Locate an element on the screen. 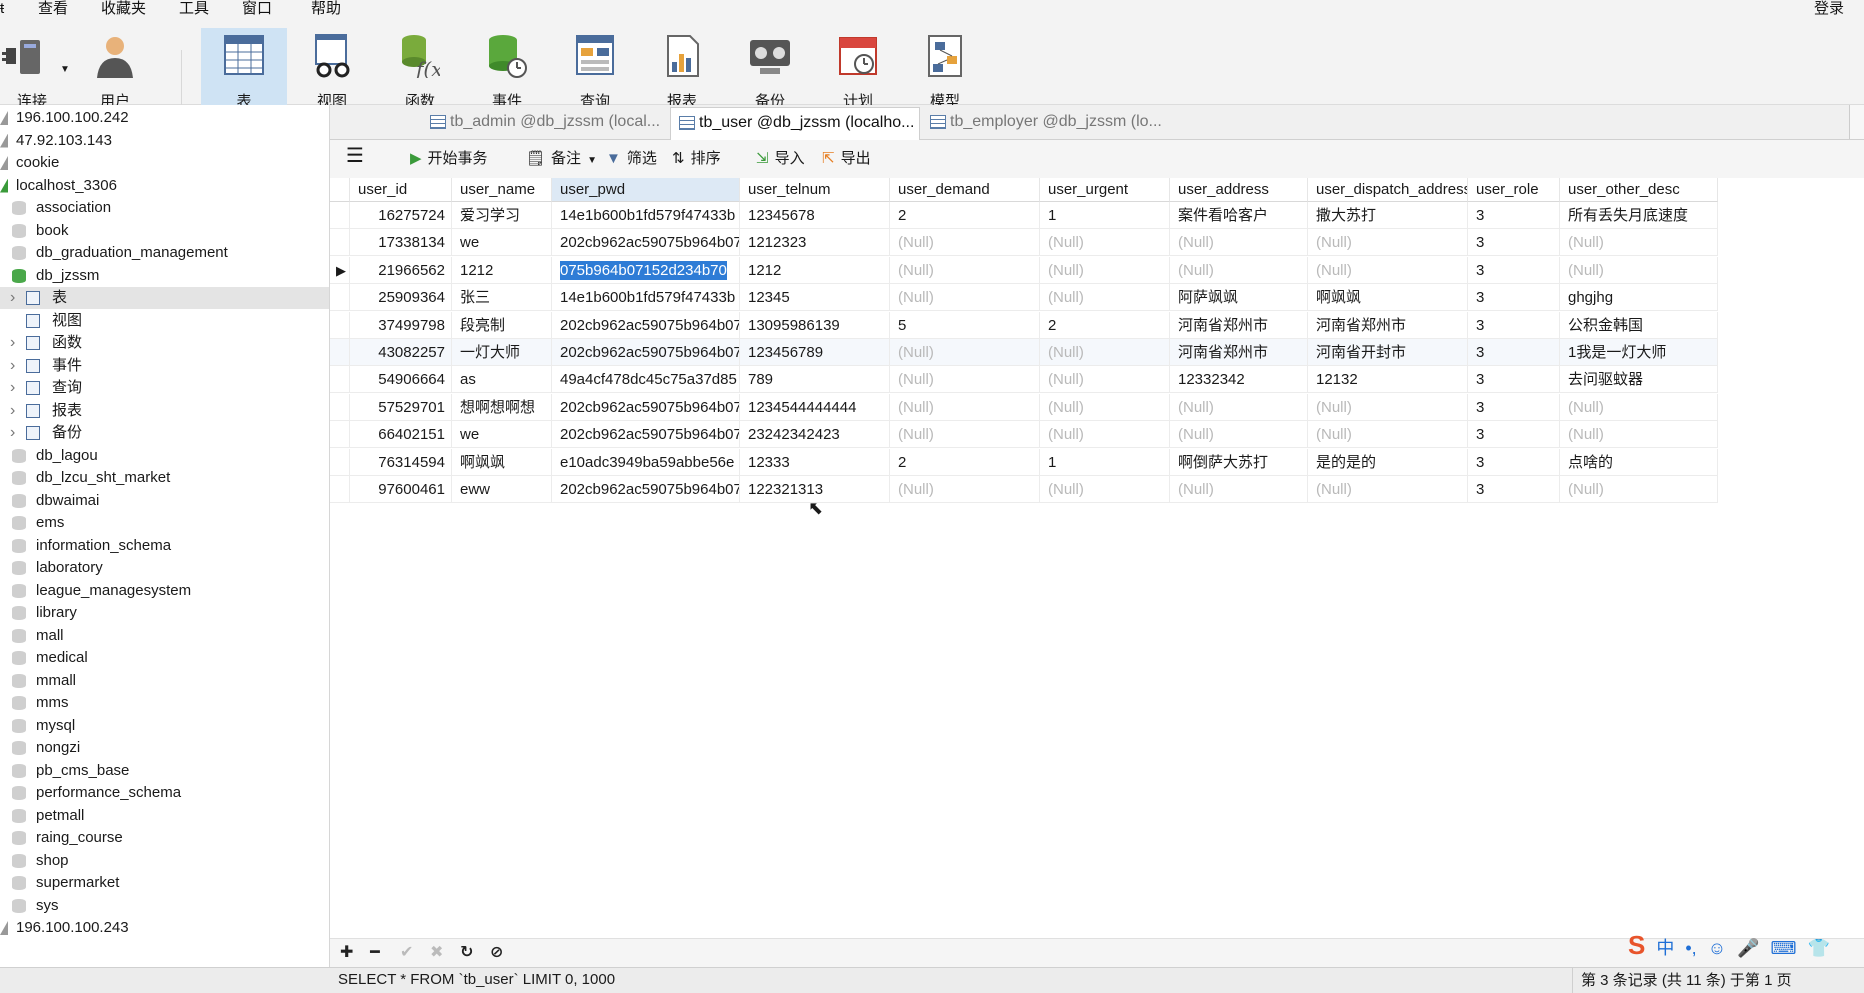 Image resolution: width=1864 pixels, height=993 pixels. tab-overflow-button is located at coordinates (1856, 122).